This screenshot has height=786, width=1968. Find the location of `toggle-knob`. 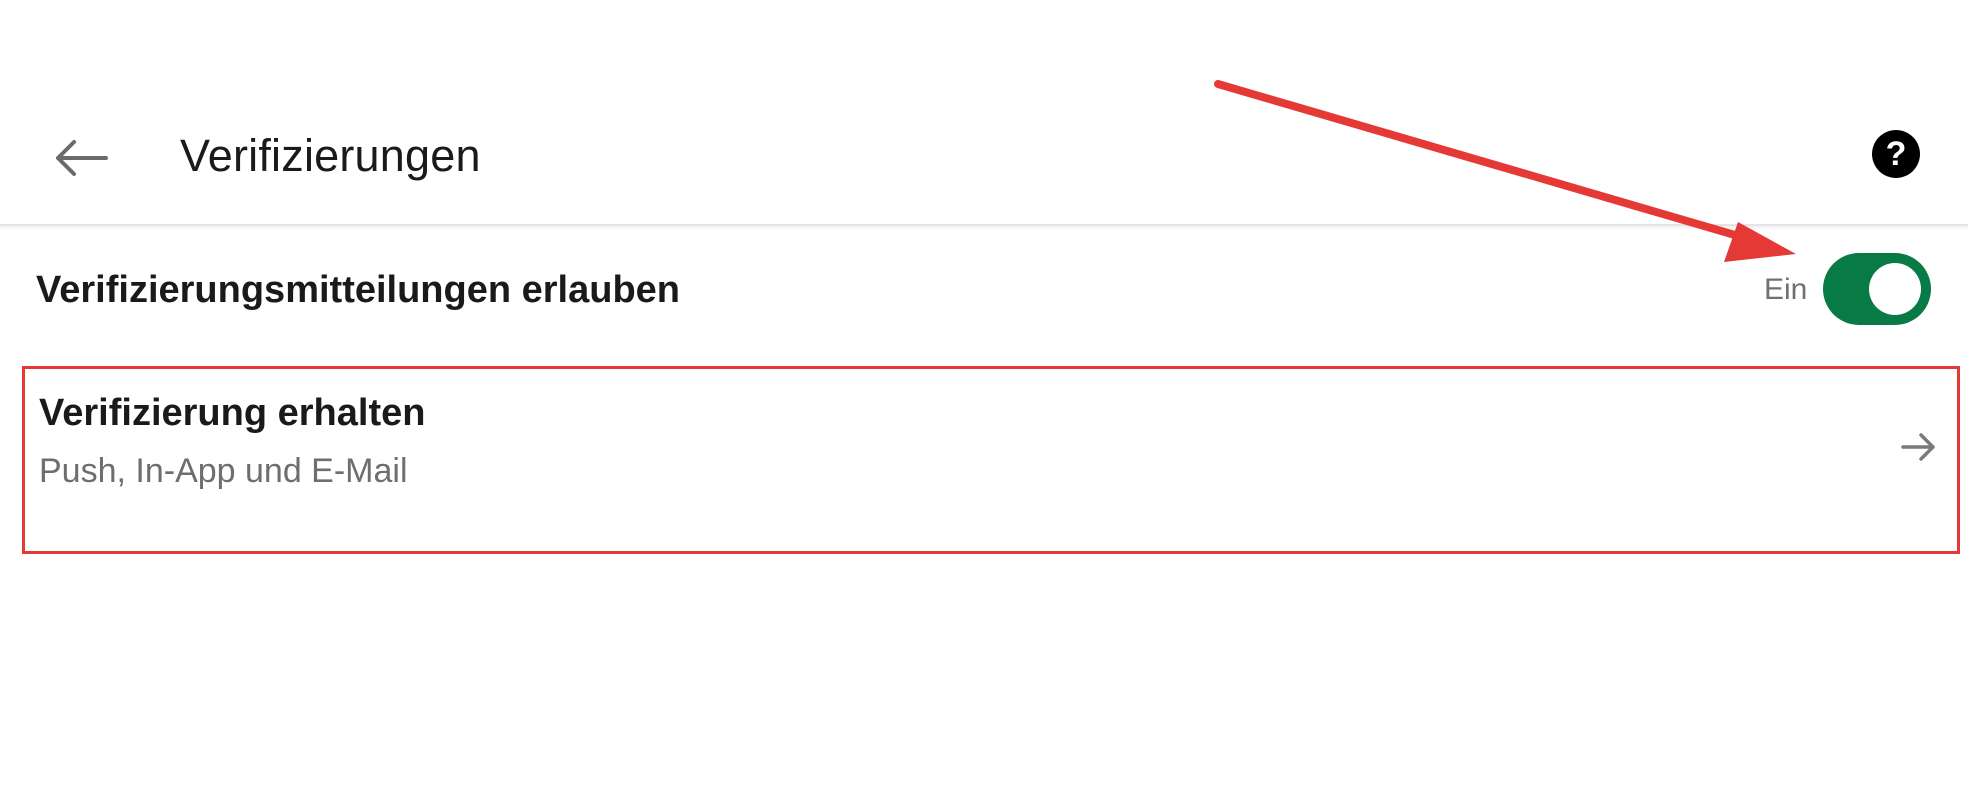

toggle-knob is located at coordinates (1895, 289).